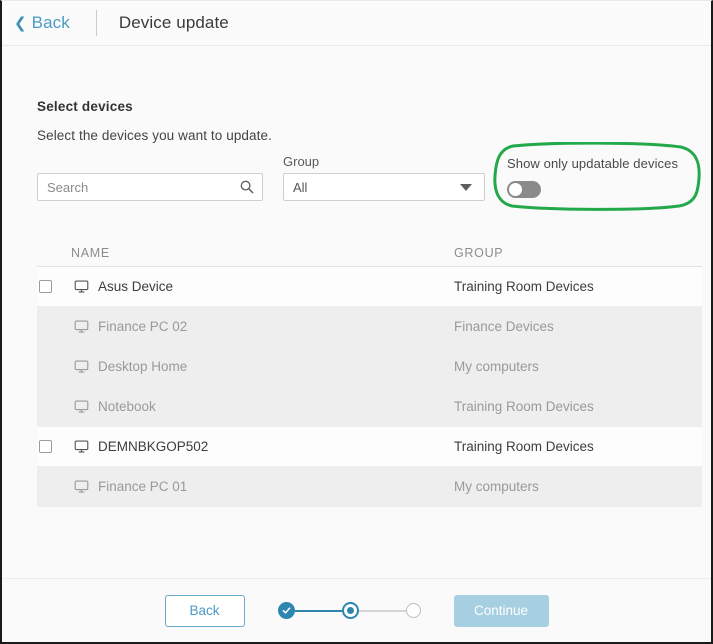 Image resolution: width=713 pixels, height=644 pixels. I want to click on back-link: ❮ Back, so click(42, 23).